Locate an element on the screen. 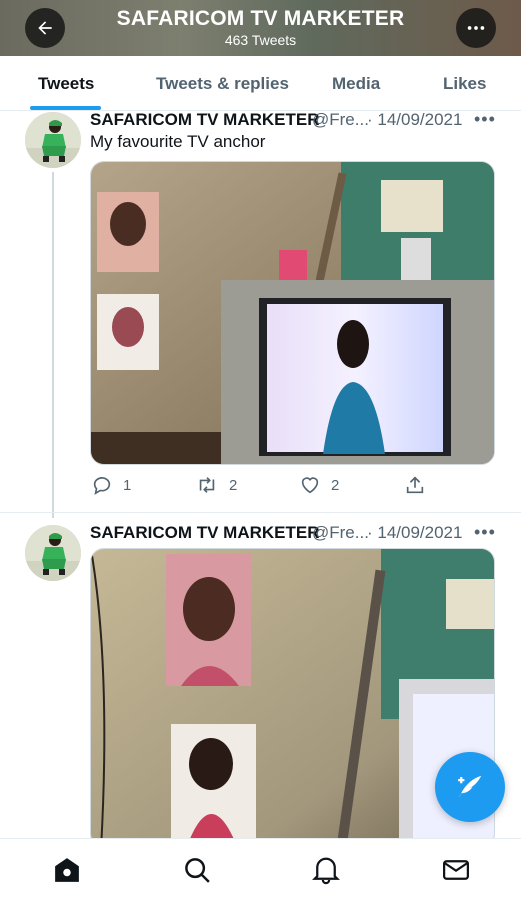 Image resolution: width=521 pixels, height=900 pixels. home-icon is located at coordinates (67, 870).